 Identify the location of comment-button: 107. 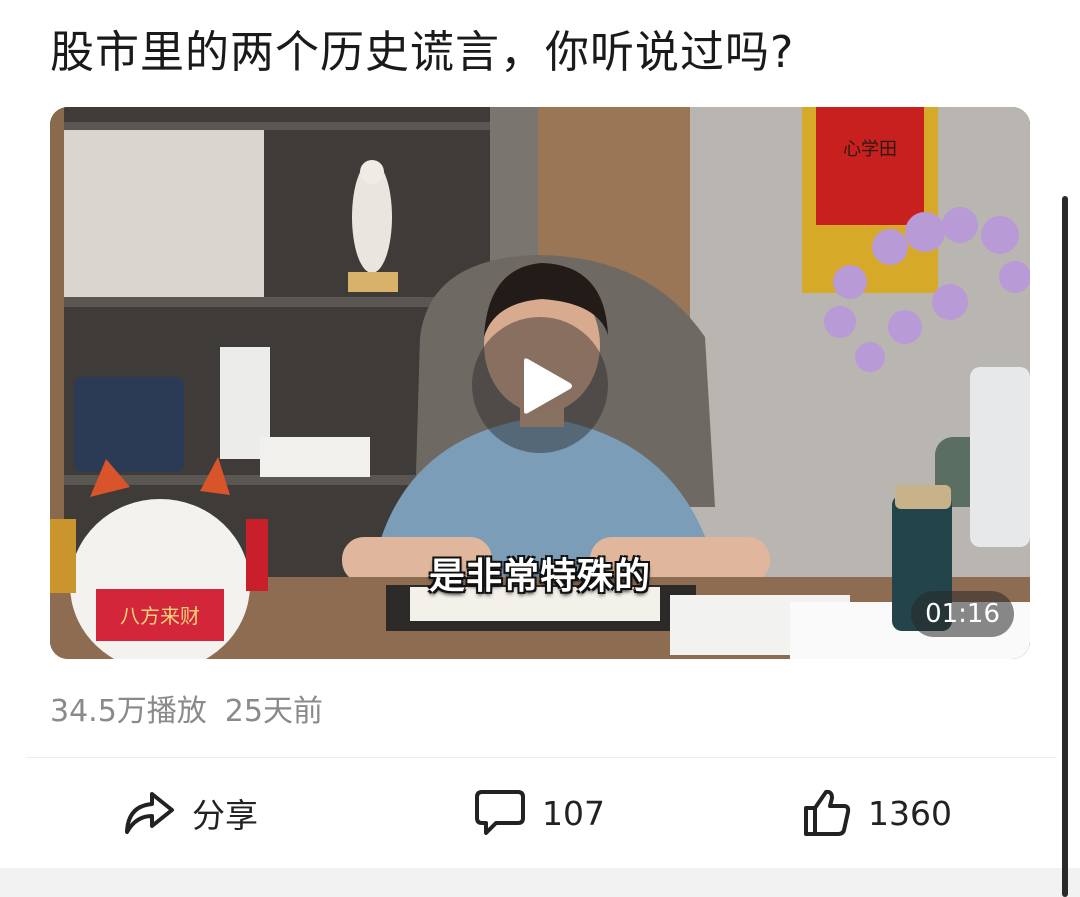
(539, 813).